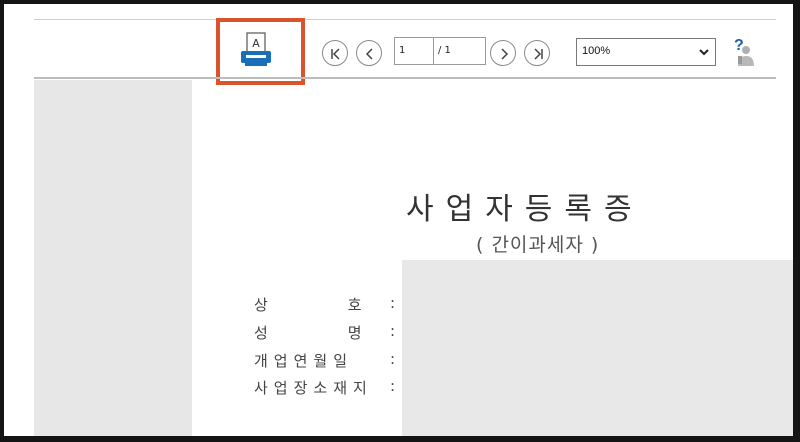 The height and width of the screenshot is (442, 800). What do you see at coordinates (405, 78) in the screenshot?
I see `toolbar-bottom-divider` at bounding box center [405, 78].